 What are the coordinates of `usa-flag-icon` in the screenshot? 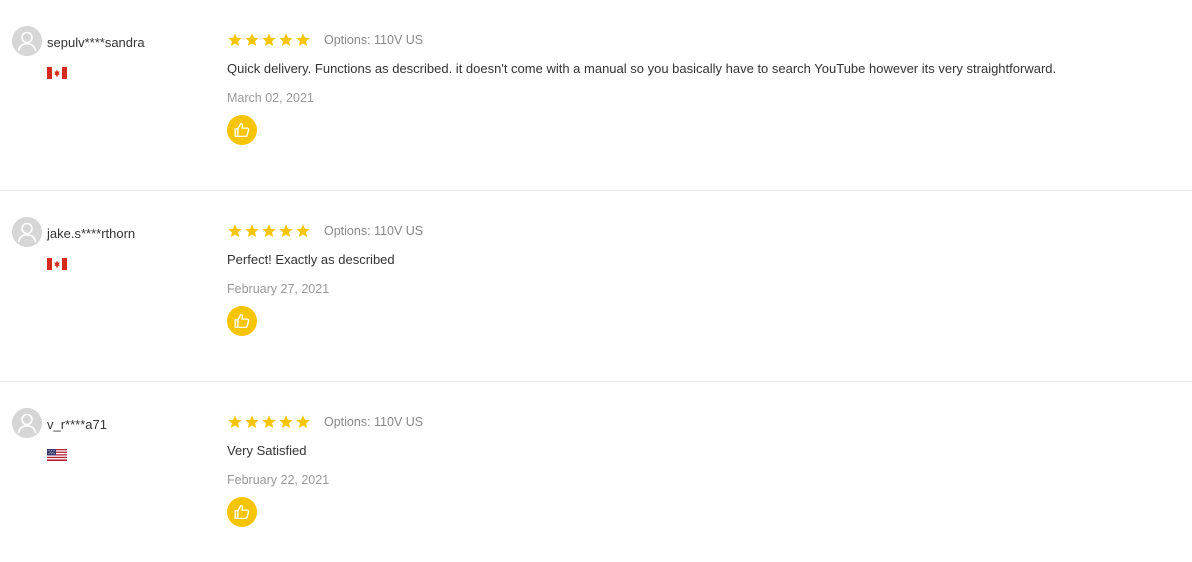 It's located at (57, 455).